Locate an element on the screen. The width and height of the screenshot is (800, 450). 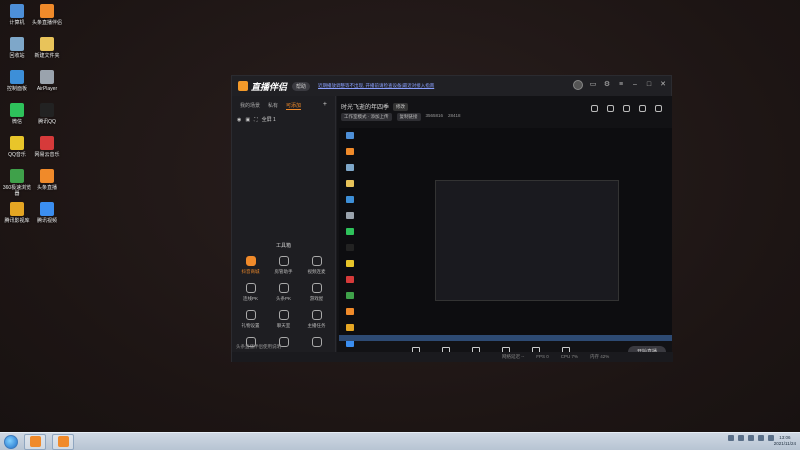
desktop-icon: 头条直播伴侣 is located at coordinates (47, 15).